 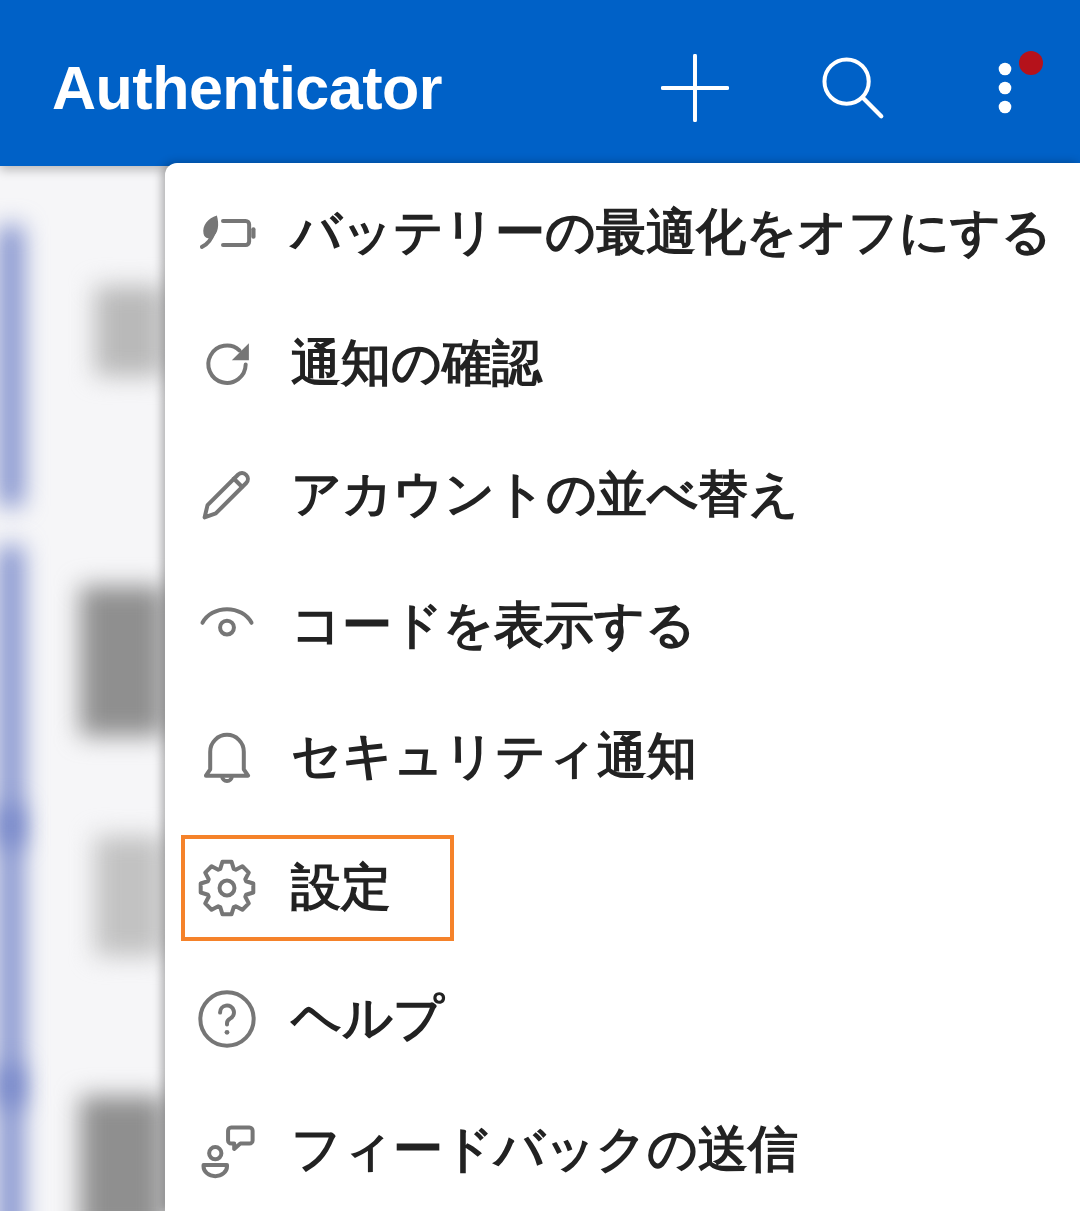 I want to click on menu-item: 設定, so click(x=622, y=887).